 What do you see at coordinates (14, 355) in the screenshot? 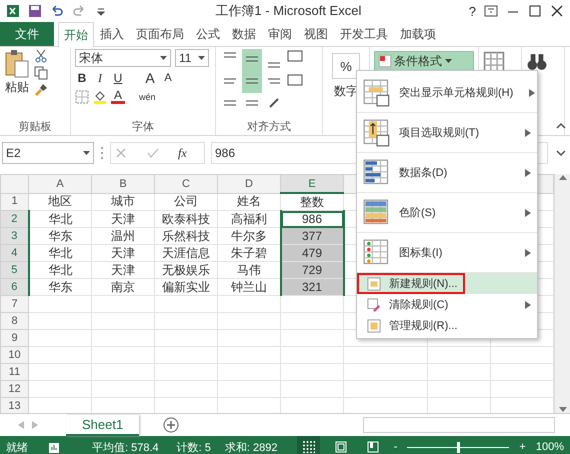
I see `row-header: 10` at bounding box center [14, 355].